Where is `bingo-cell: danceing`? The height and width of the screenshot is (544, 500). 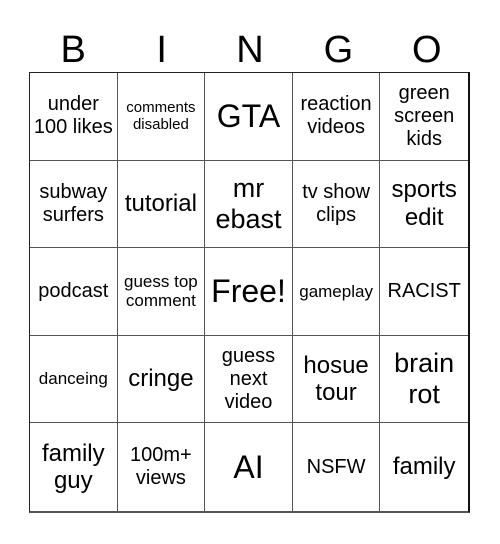
bingo-cell: danceing is located at coordinates (74, 379).